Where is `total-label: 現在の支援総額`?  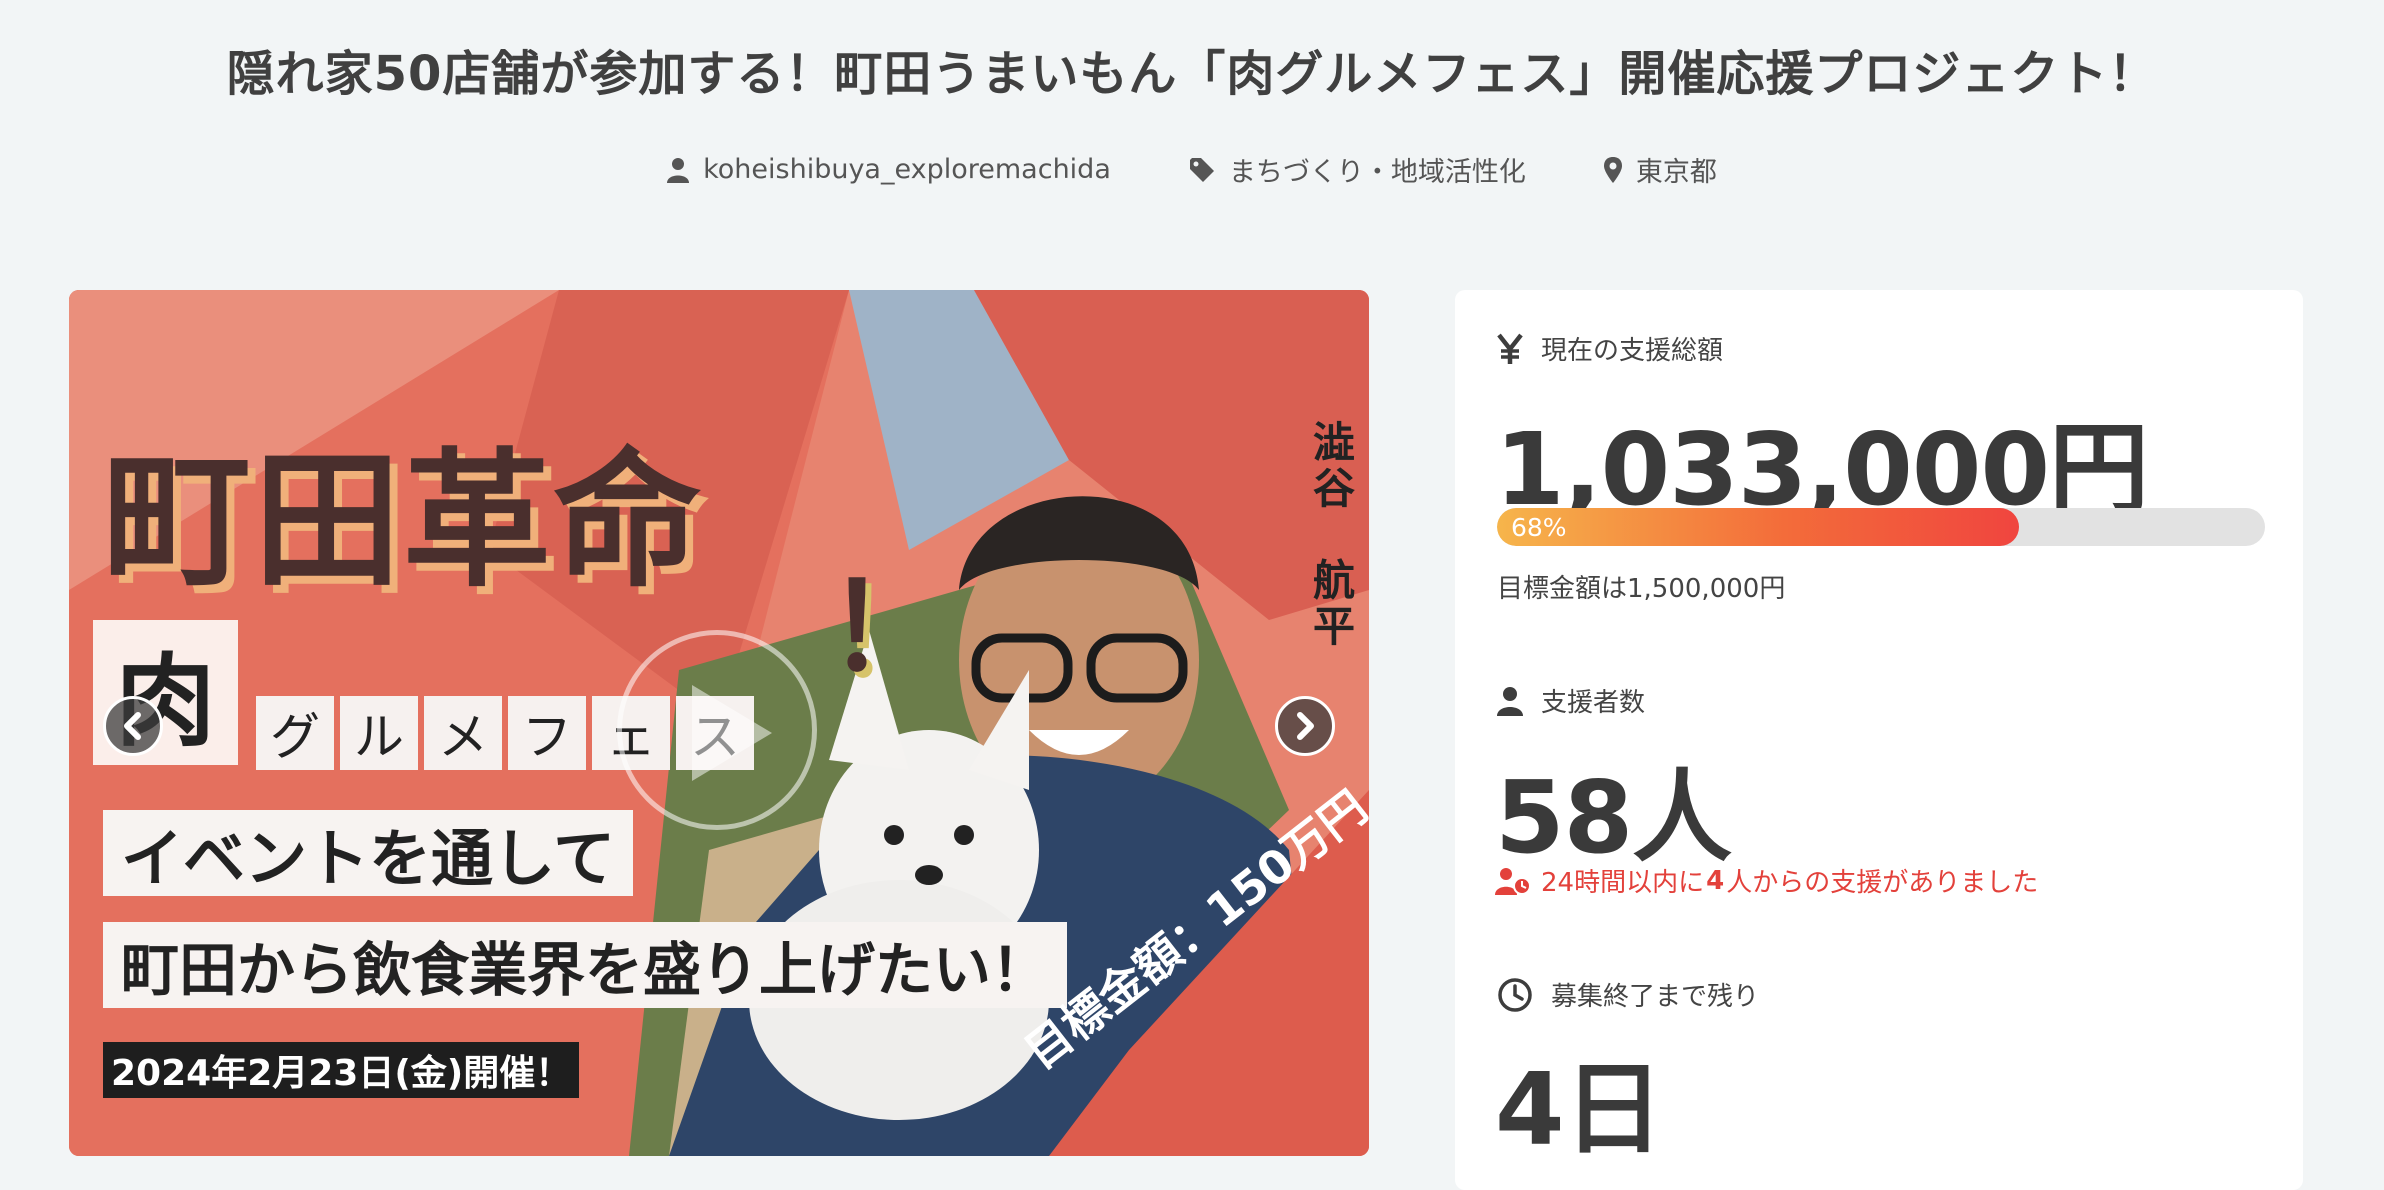
total-label: 現在の支援総額 is located at coordinates (1632, 351).